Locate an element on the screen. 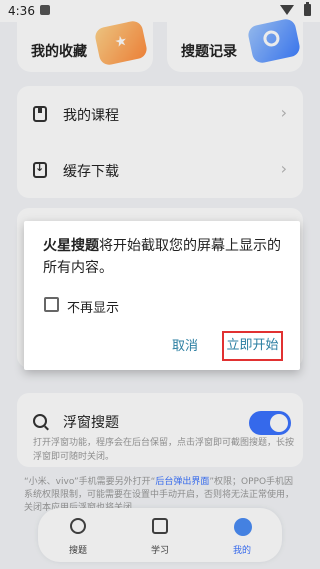 The height and width of the screenshot is (569, 320). cancel-button: 取消 is located at coordinates (185, 344).